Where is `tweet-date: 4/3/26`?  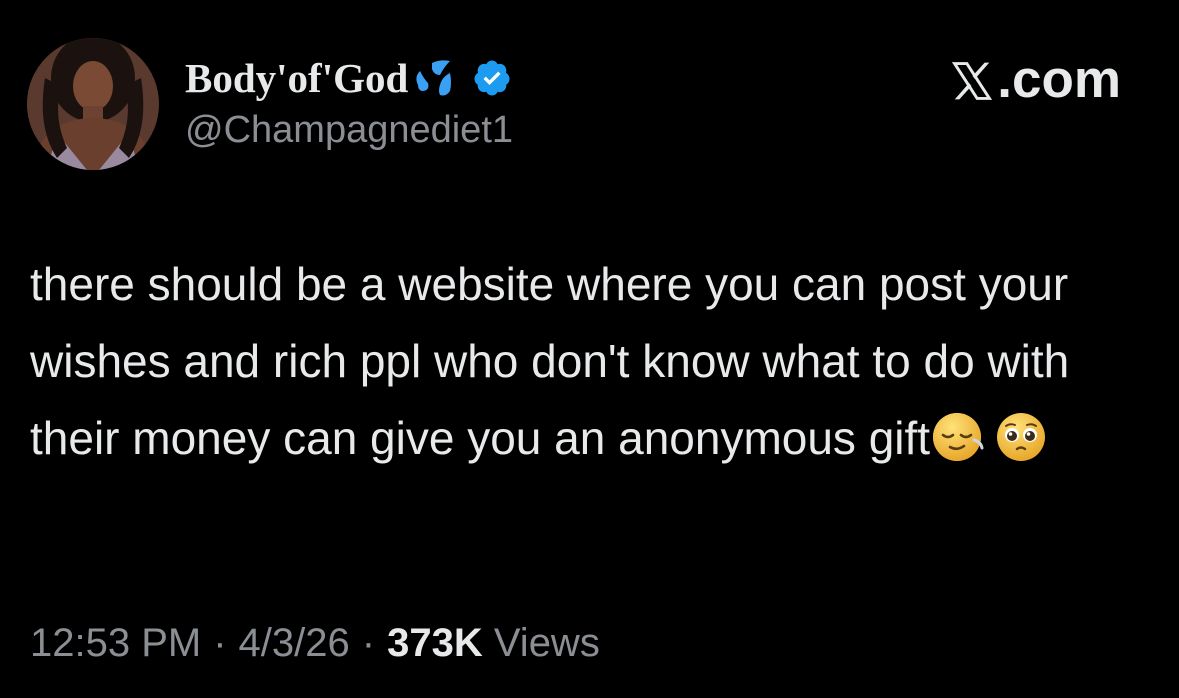
tweet-date: 4/3/26 is located at coordinates (294, 643).